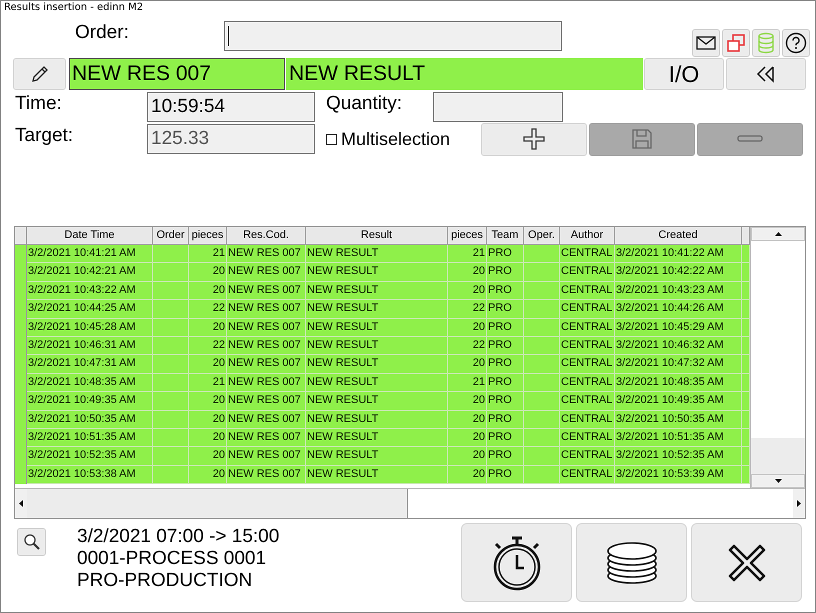  I want to click on add-button, so click(534, 139).